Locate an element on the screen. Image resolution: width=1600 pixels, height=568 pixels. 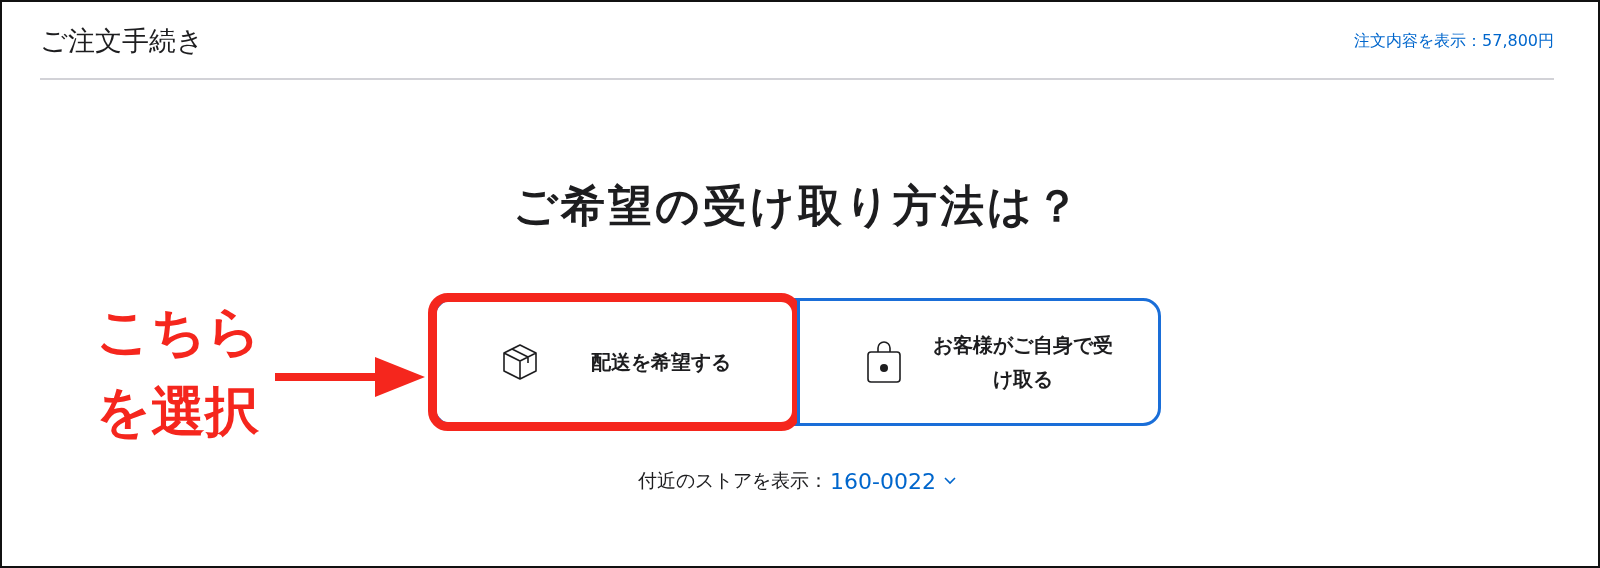
delivery-option: お客様がご自身で受け取る is located at coordinates (979, 362).